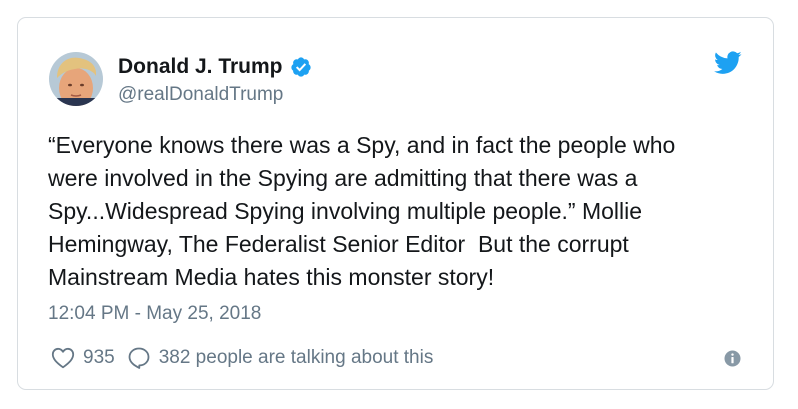  Describe the element at coordinates (200, 67) in the screenshot. I see `author-display-name: Donald J. Trump` at that location.